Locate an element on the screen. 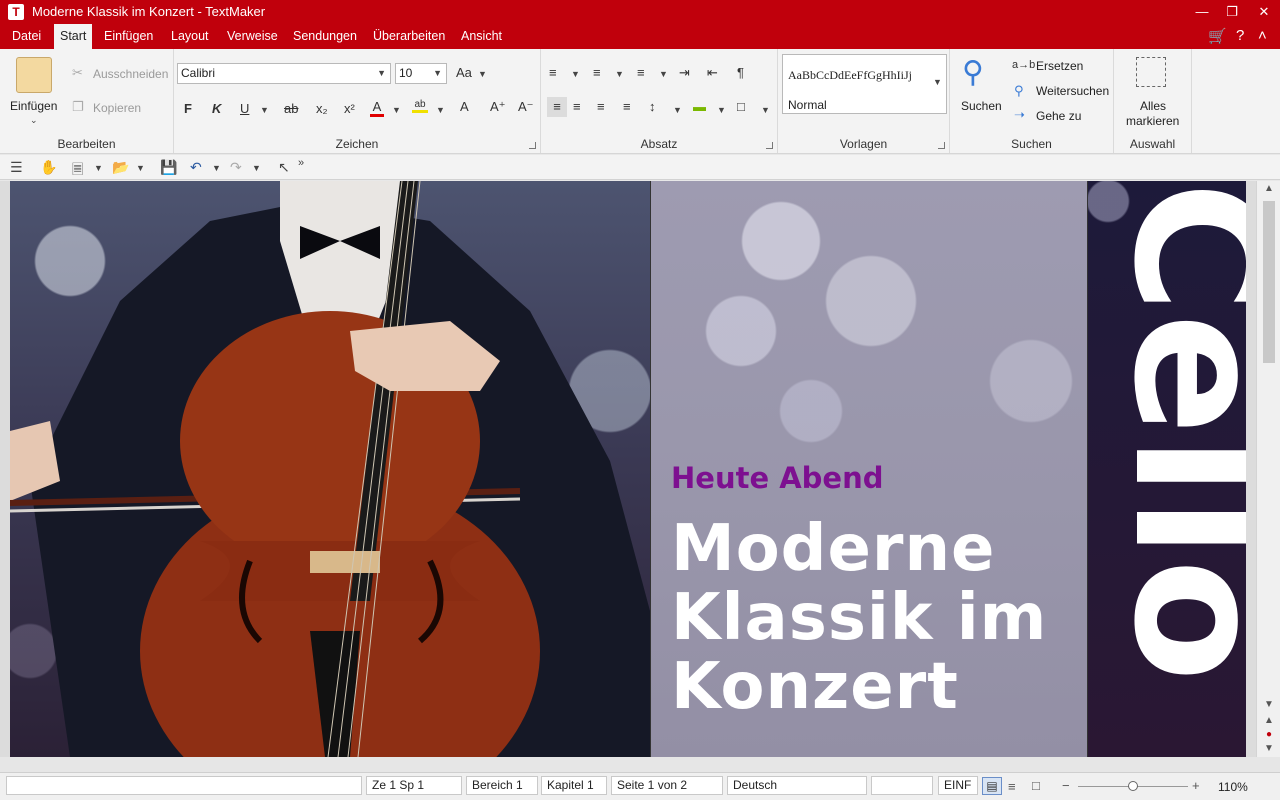 This screenshot has height=800, width=1280. bold-button: F is located at coordinates (188, 108).